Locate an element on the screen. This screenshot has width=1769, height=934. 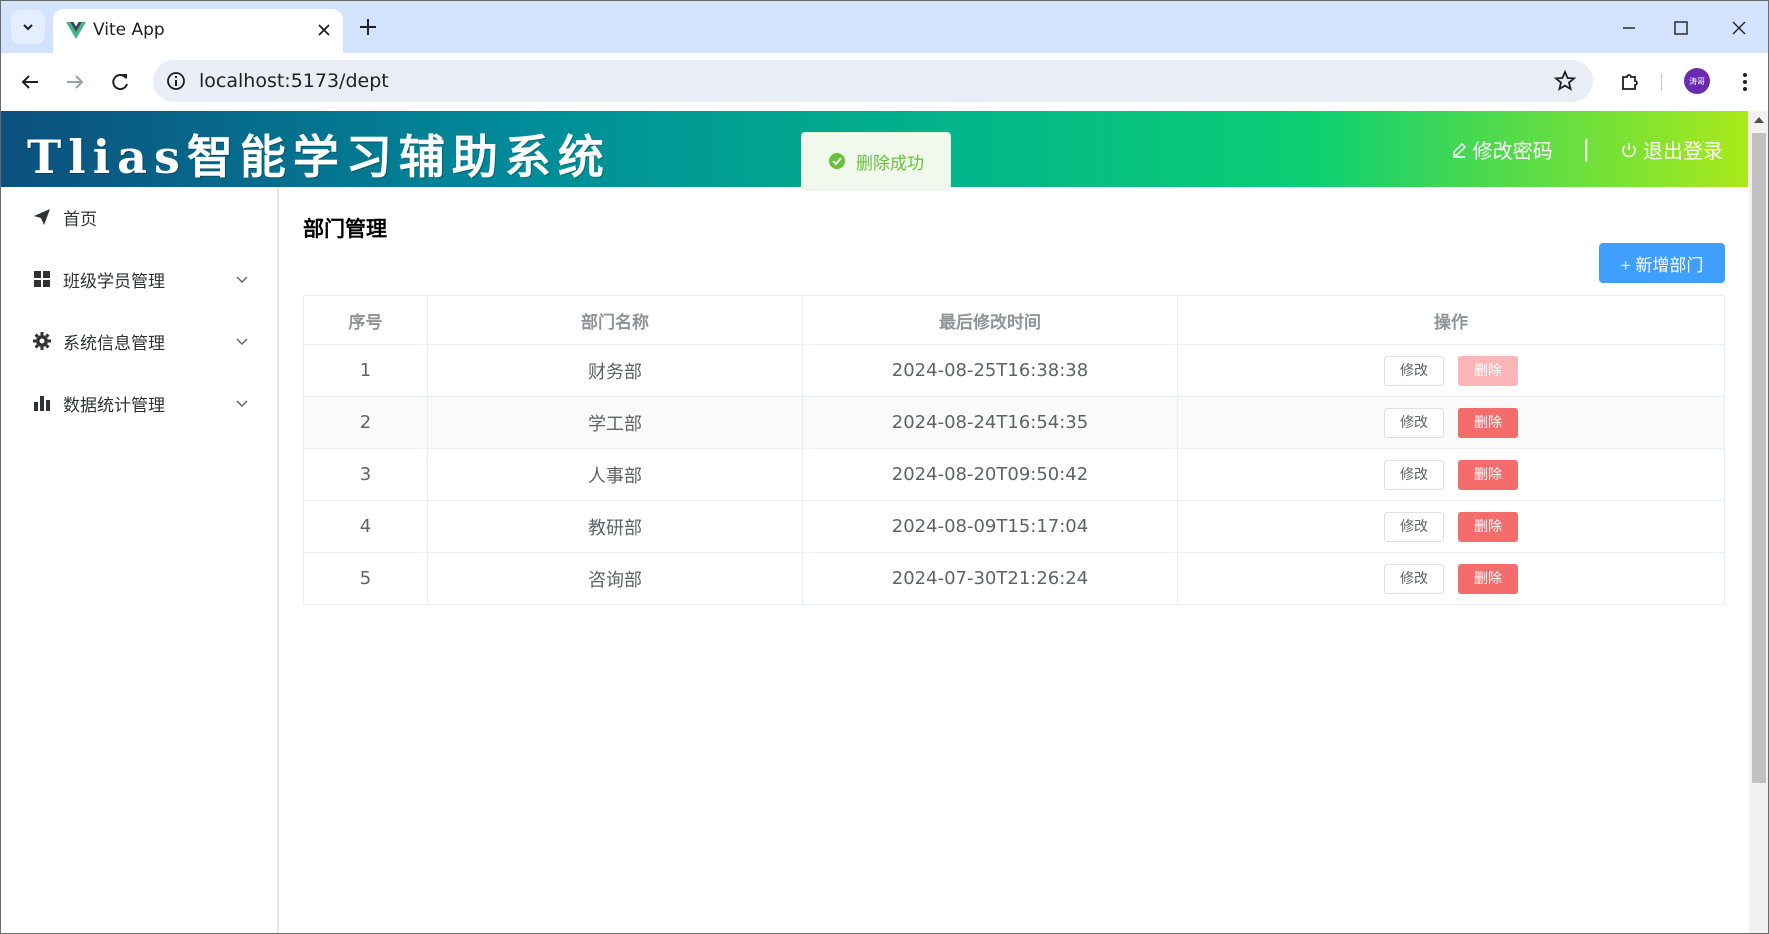
gear-icon is located at coordinates (42, 341).